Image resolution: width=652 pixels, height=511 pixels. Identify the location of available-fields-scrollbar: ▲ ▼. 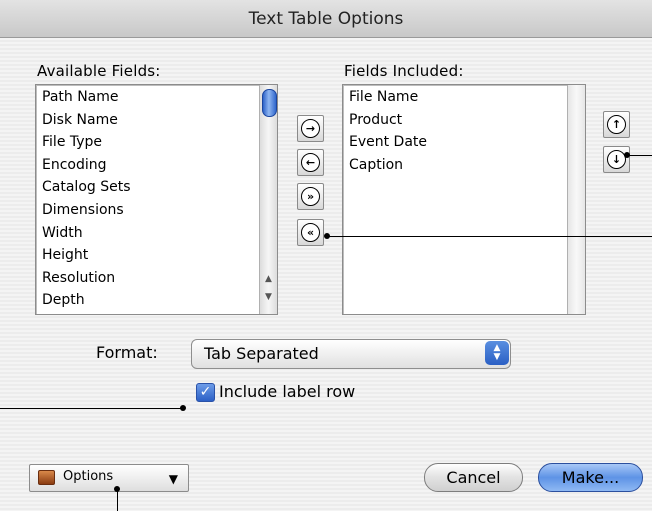
(268, 199).